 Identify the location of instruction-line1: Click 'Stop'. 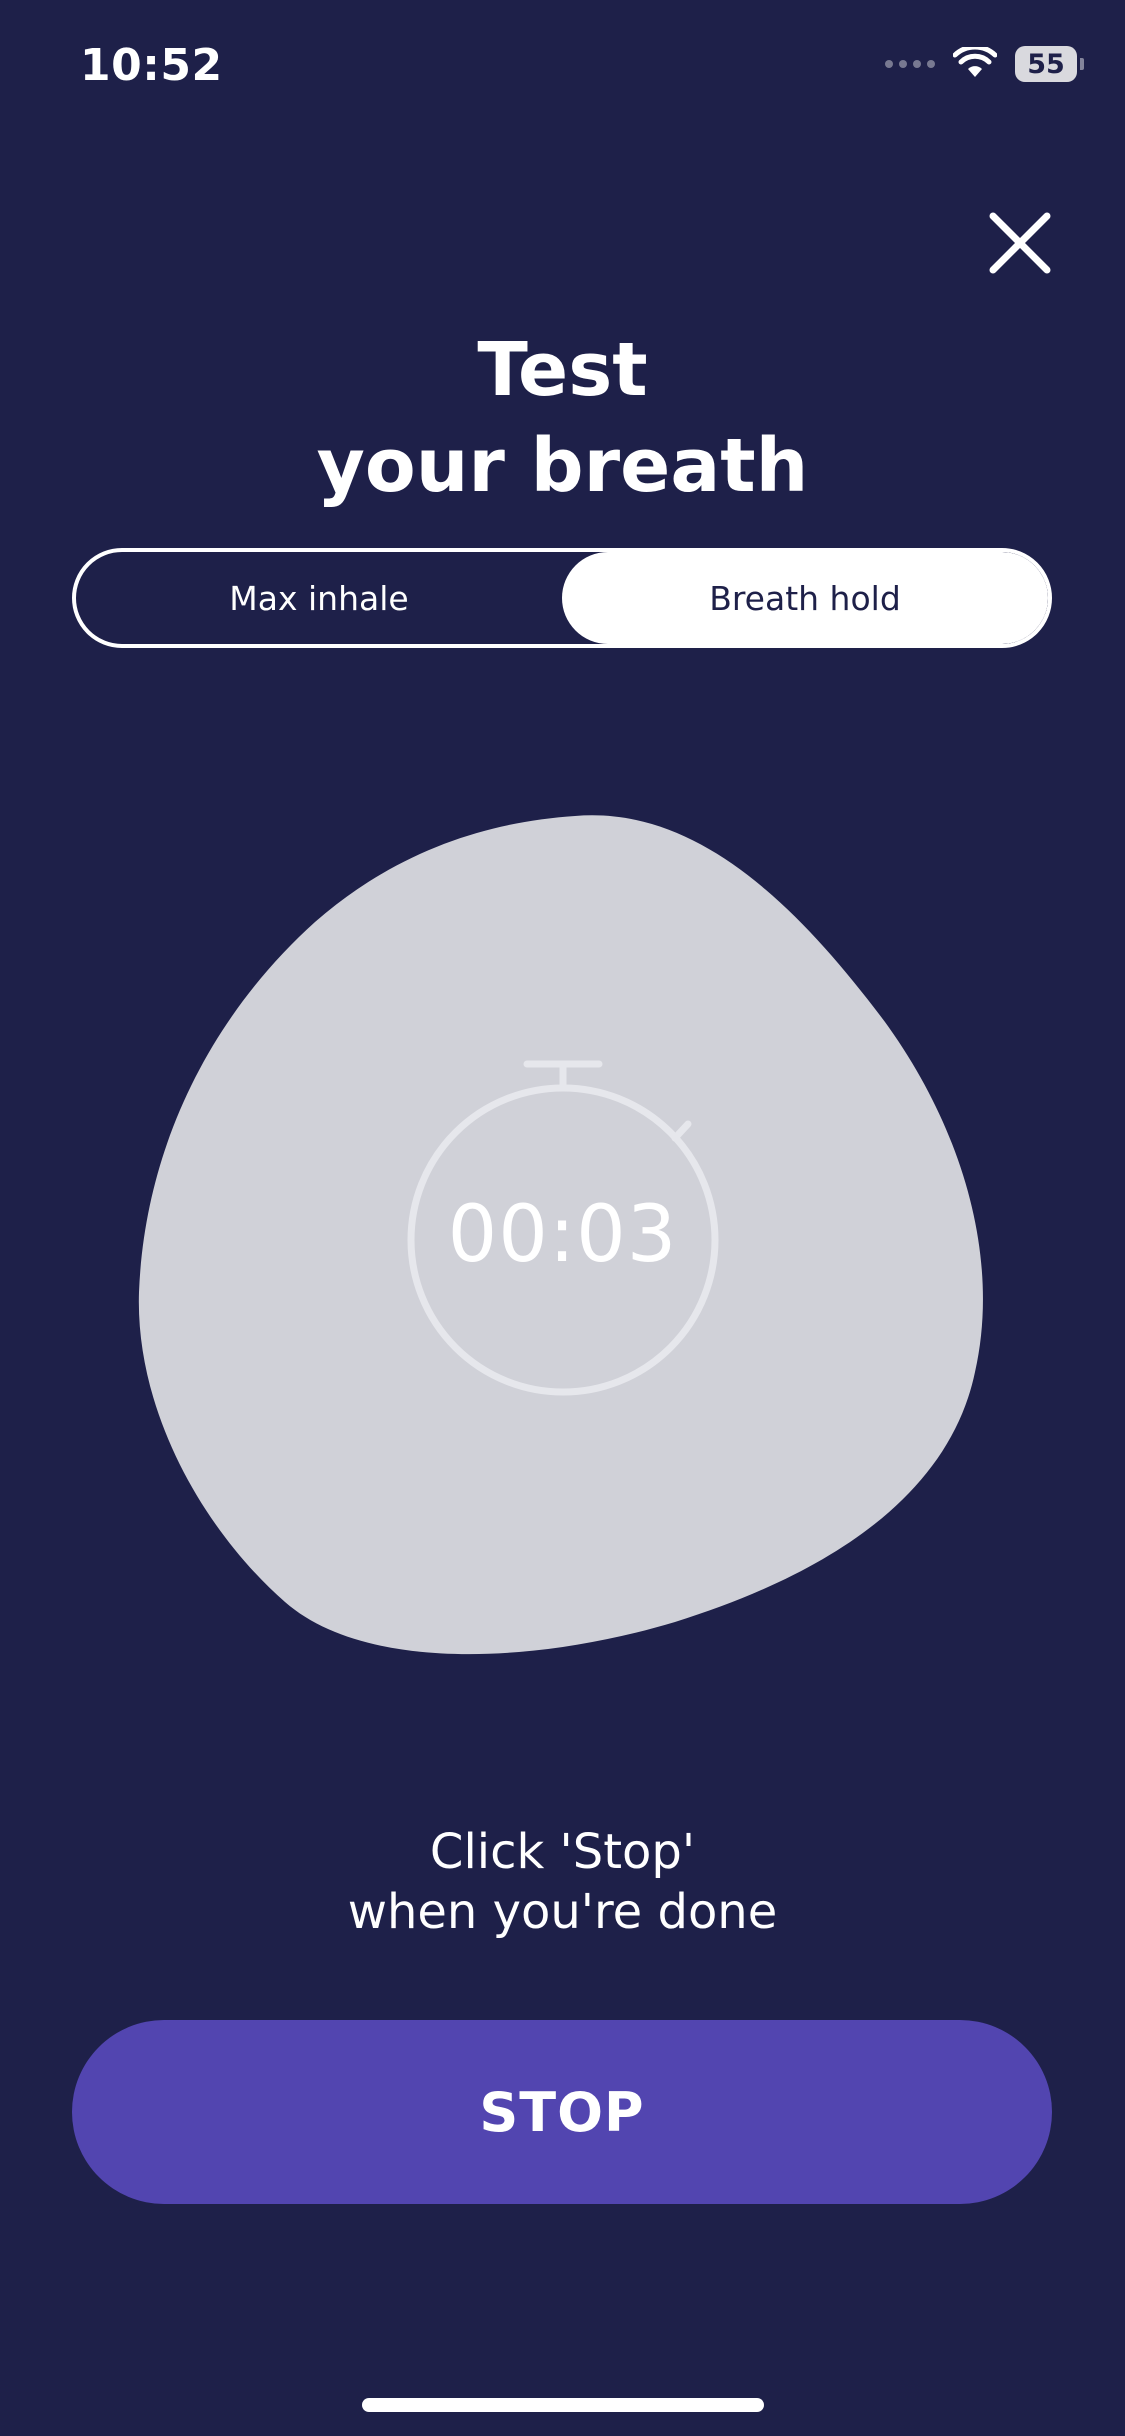
(562, 1852).